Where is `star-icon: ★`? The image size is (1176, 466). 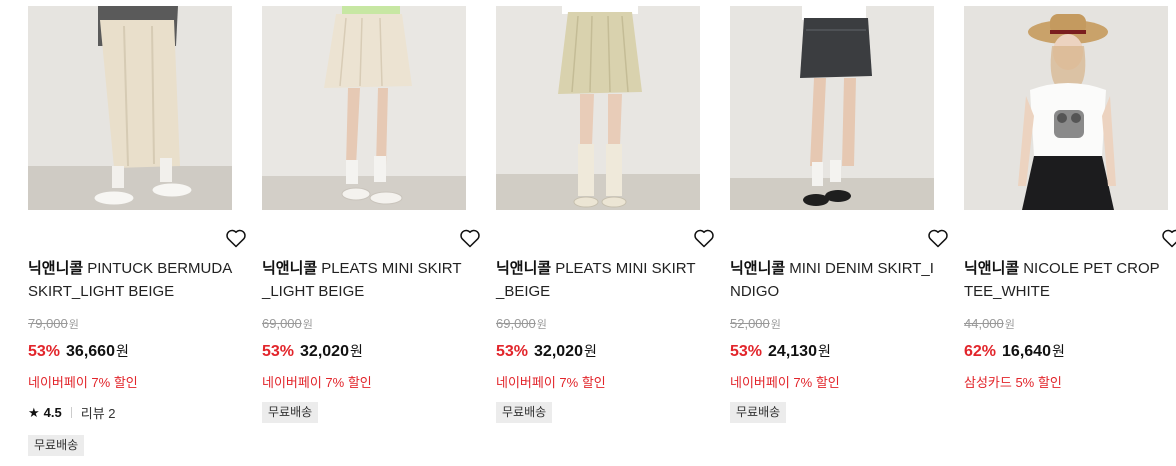
star-icon: ★ is located at coordinates (34, 412).